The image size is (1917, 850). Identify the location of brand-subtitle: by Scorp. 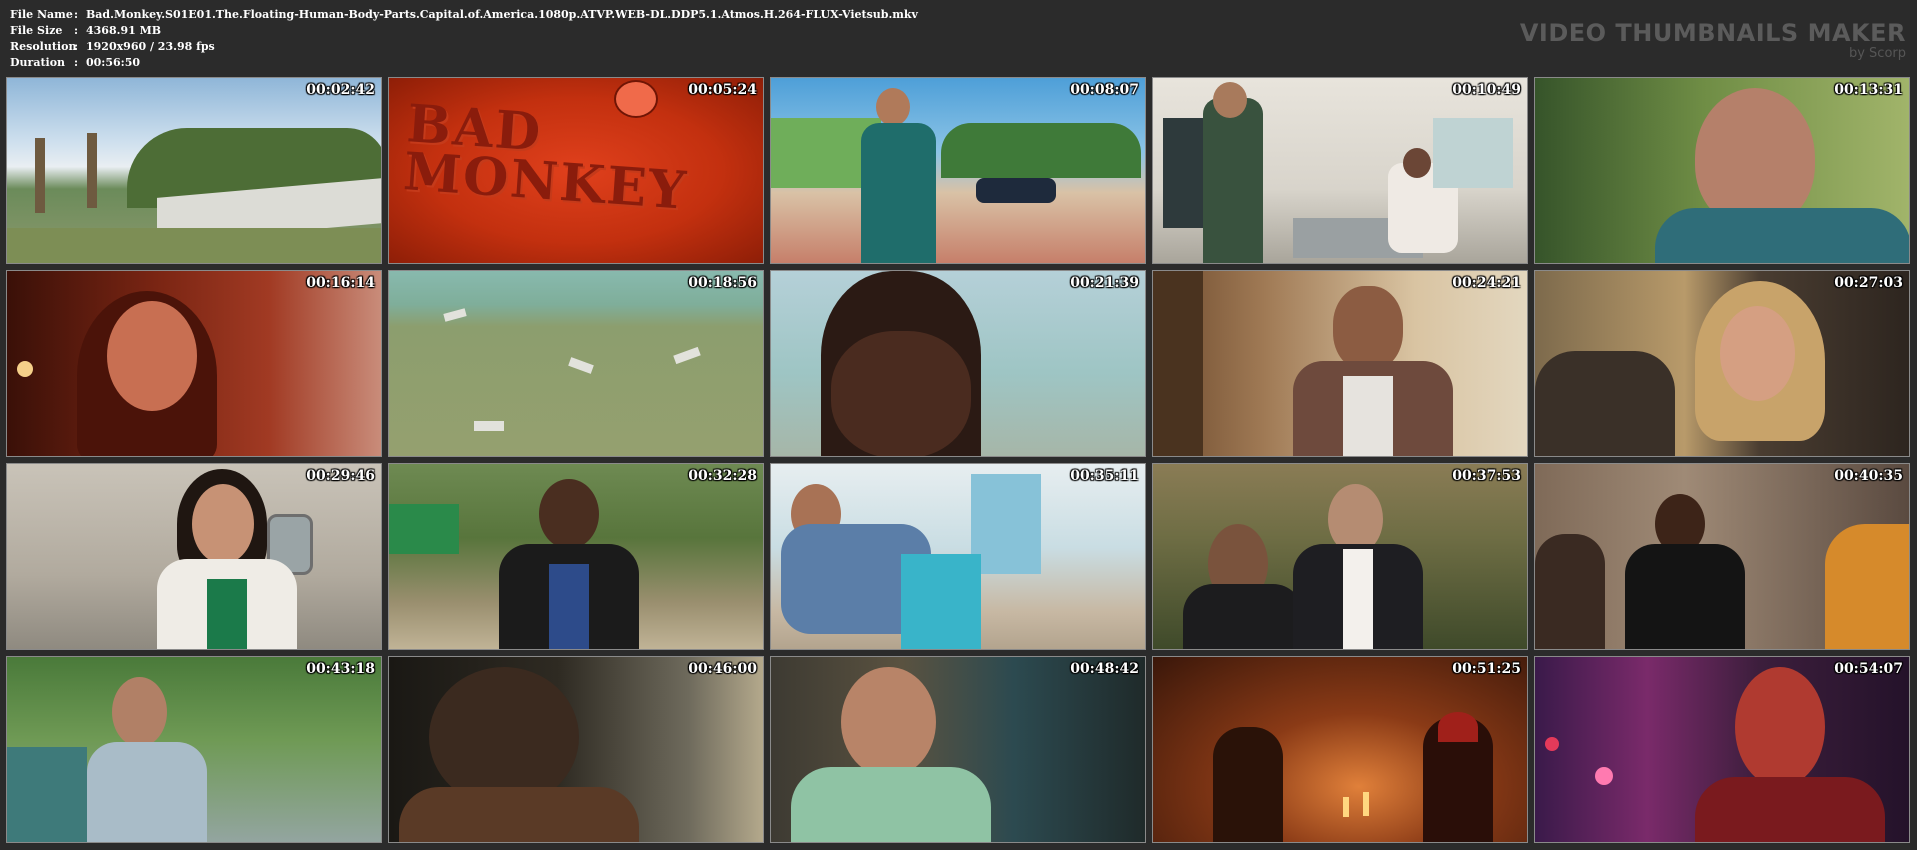
(1877, 53).